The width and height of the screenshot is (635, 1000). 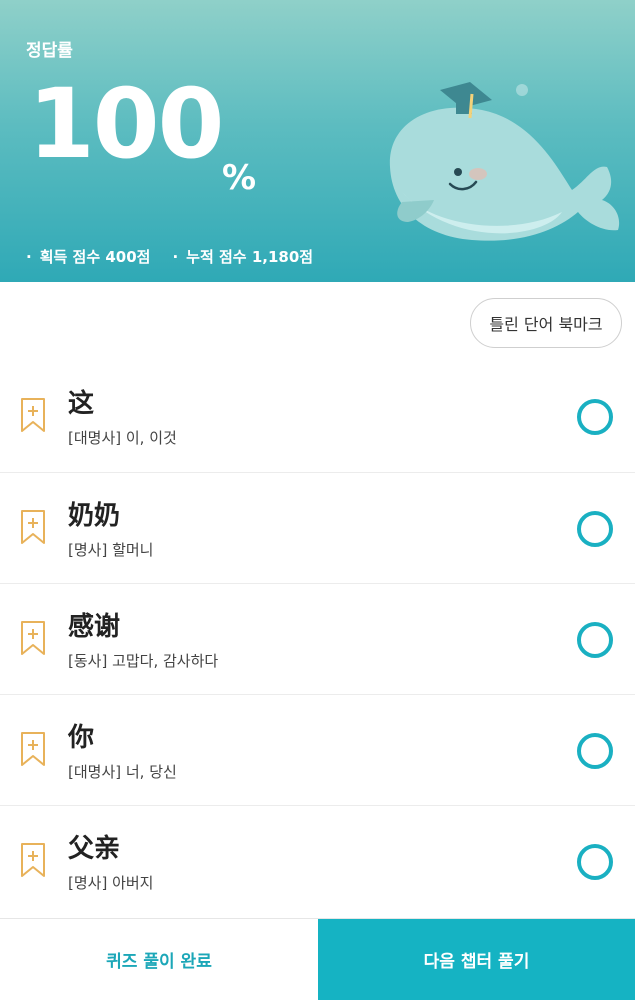 I want to click on word-row: 父亲 [명사] 아버지, so click(x=317, y=860).